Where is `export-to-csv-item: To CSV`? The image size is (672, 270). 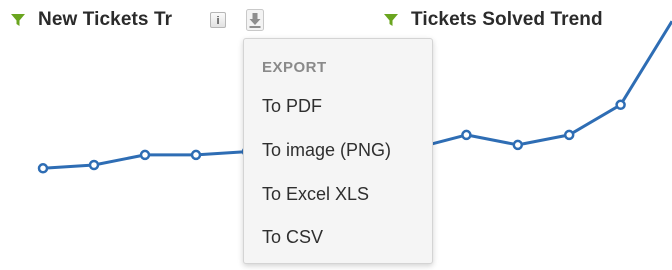
export-to-csv-item: To CSV is located at coordinates (292, 237).